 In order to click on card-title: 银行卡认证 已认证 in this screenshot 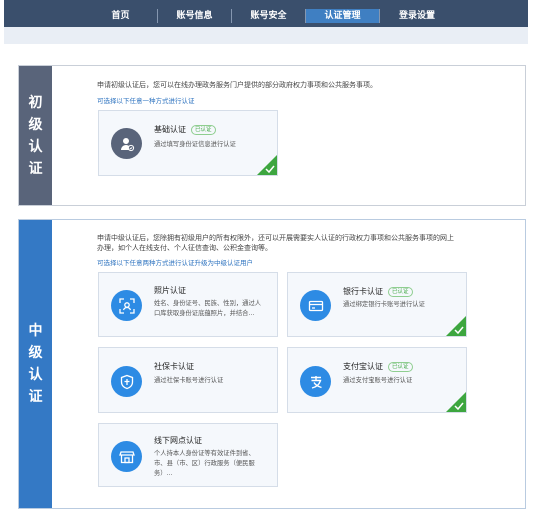, I will do `click(378, 291)`.